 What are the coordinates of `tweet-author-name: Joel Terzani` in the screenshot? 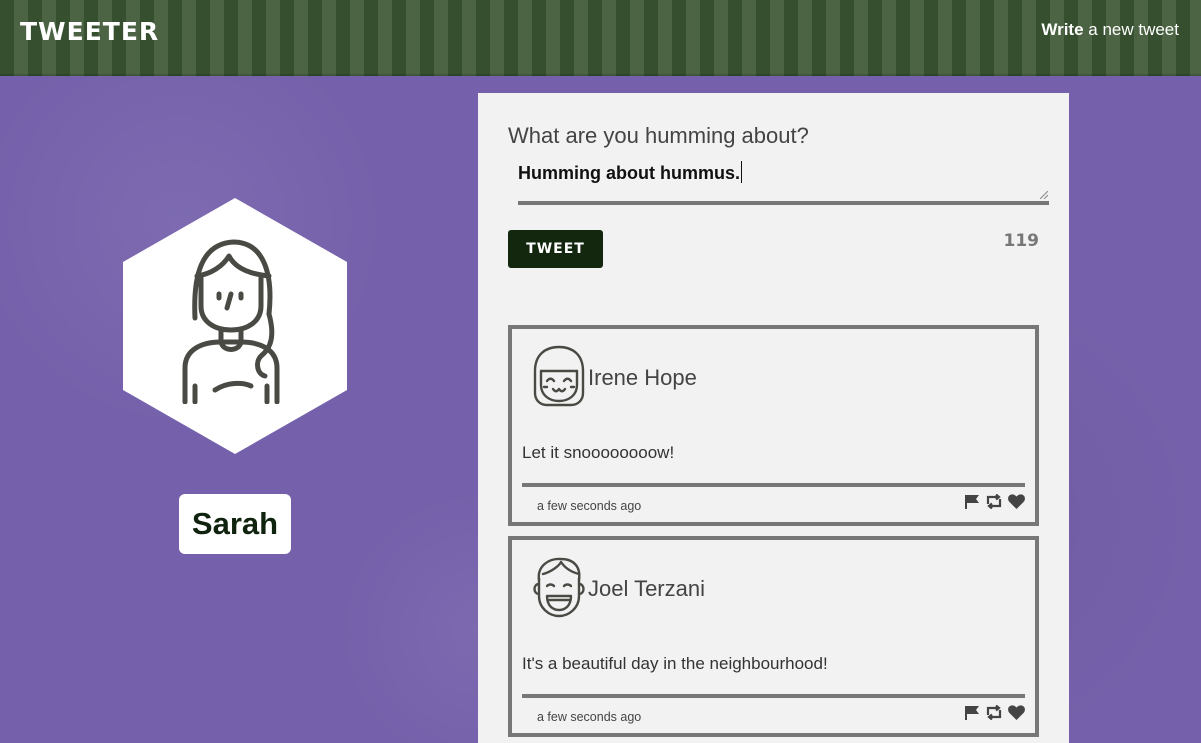 It's located at (646, 588).